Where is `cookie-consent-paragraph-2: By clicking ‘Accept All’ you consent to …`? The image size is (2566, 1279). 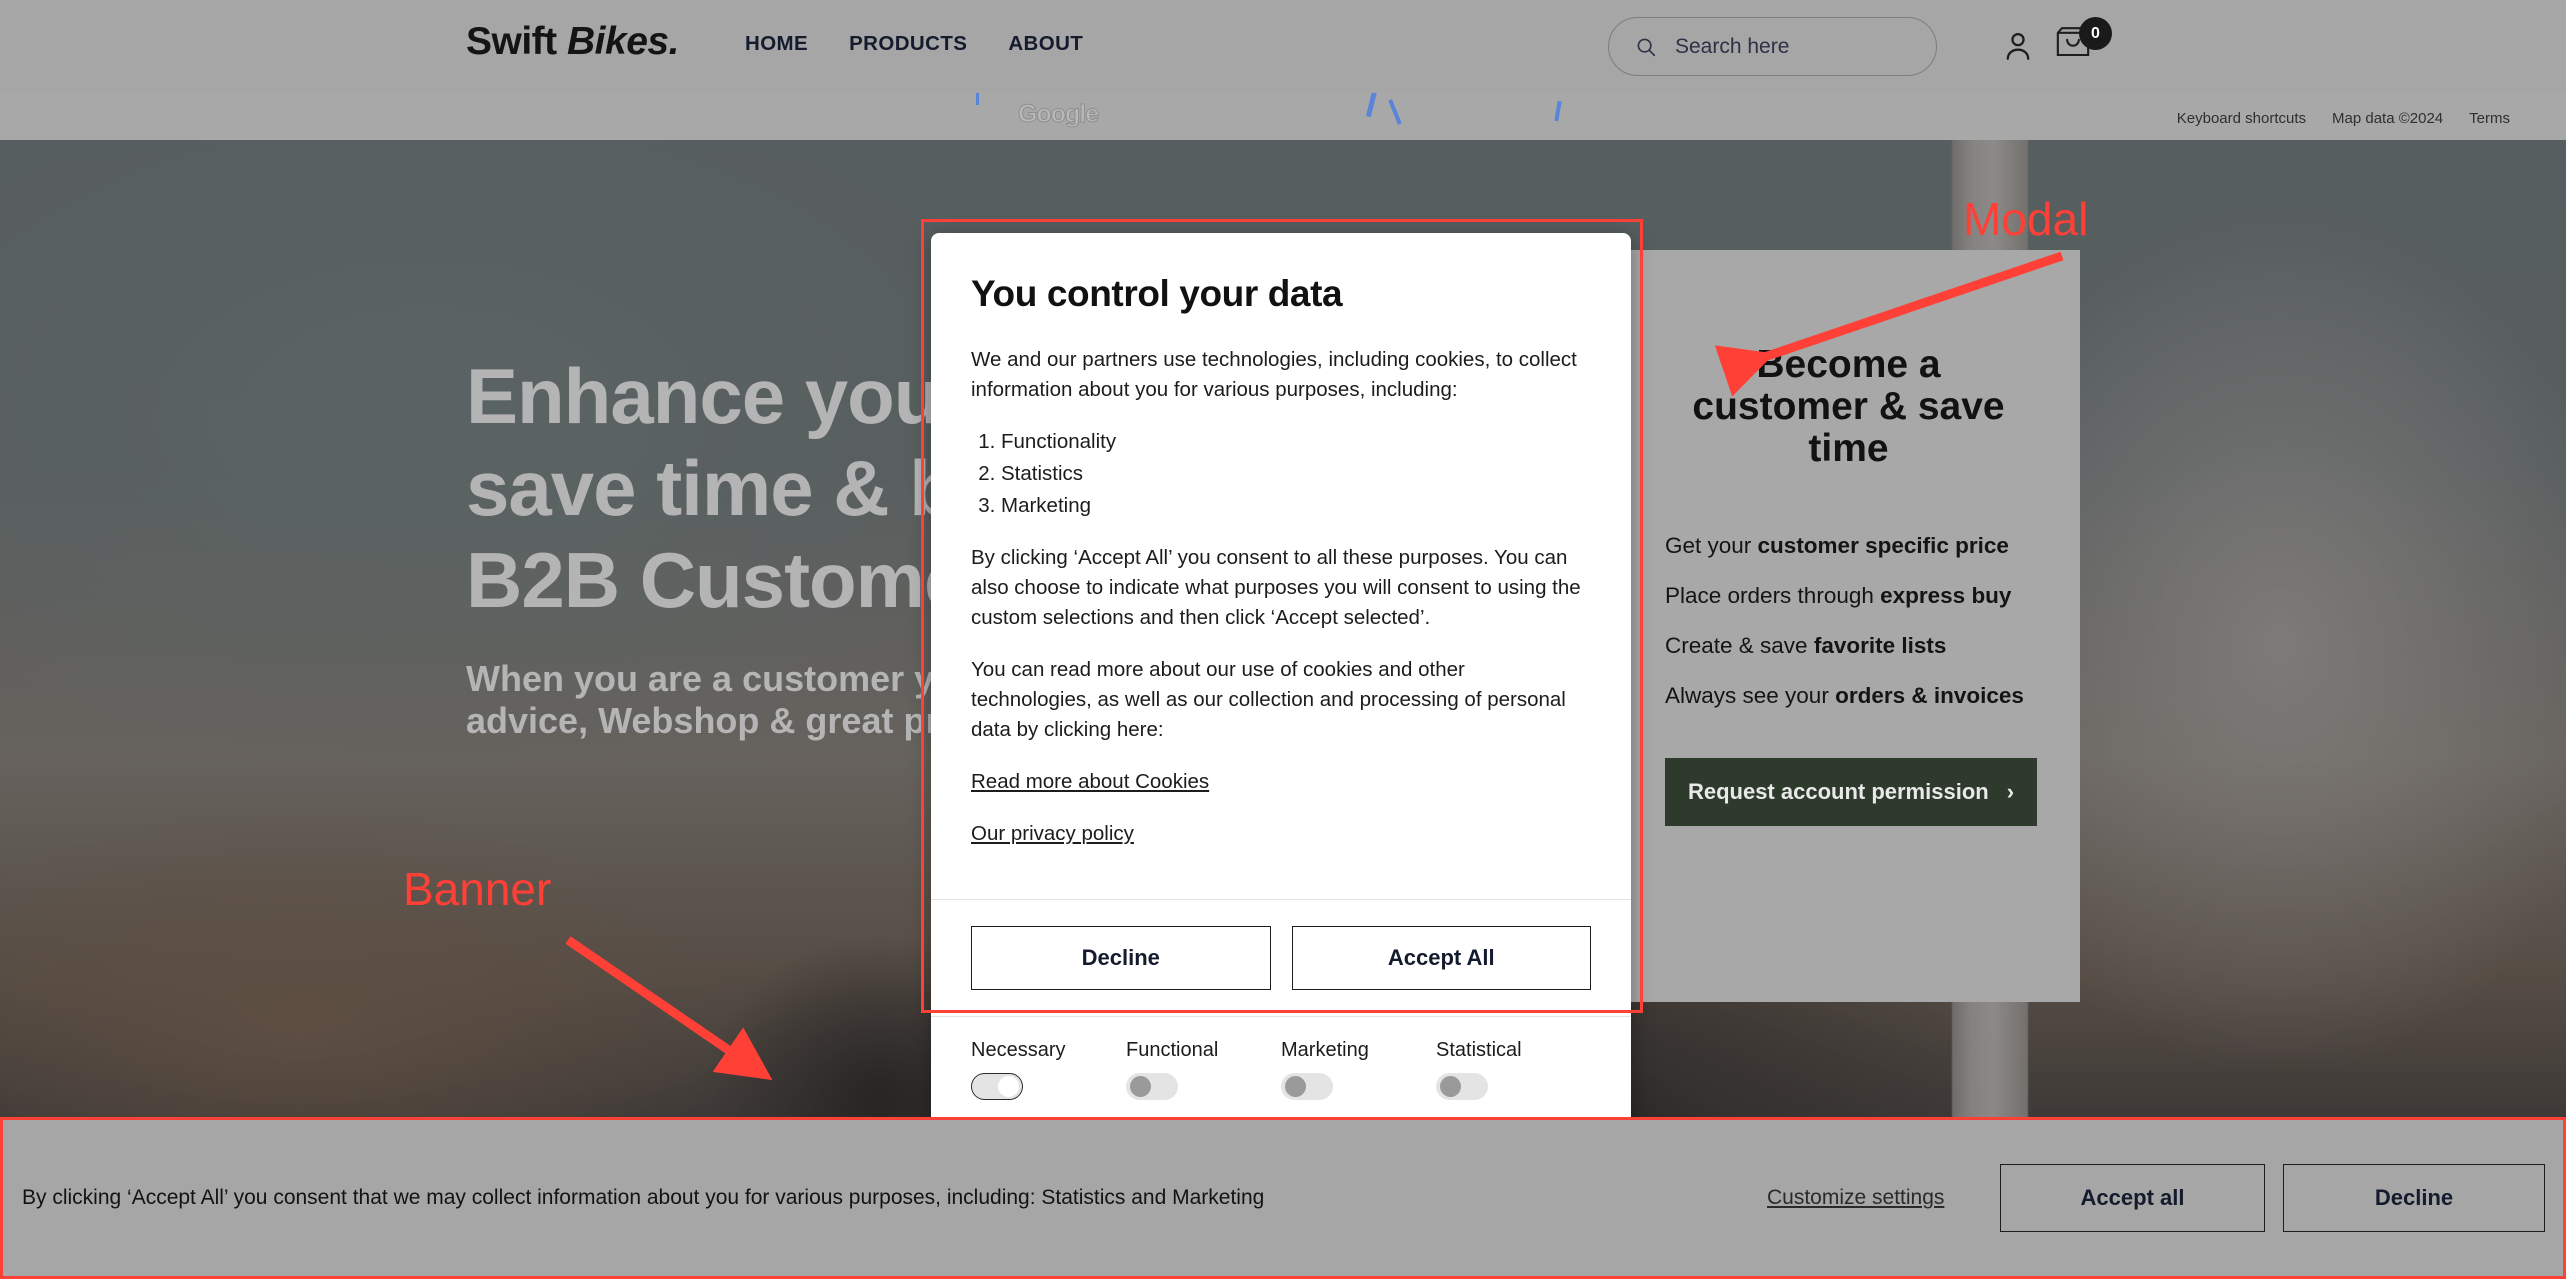 cookie-consent-paragraph-2: By clicking ‘Accept All’ you consent to … is located at coordinates (1276, 587).